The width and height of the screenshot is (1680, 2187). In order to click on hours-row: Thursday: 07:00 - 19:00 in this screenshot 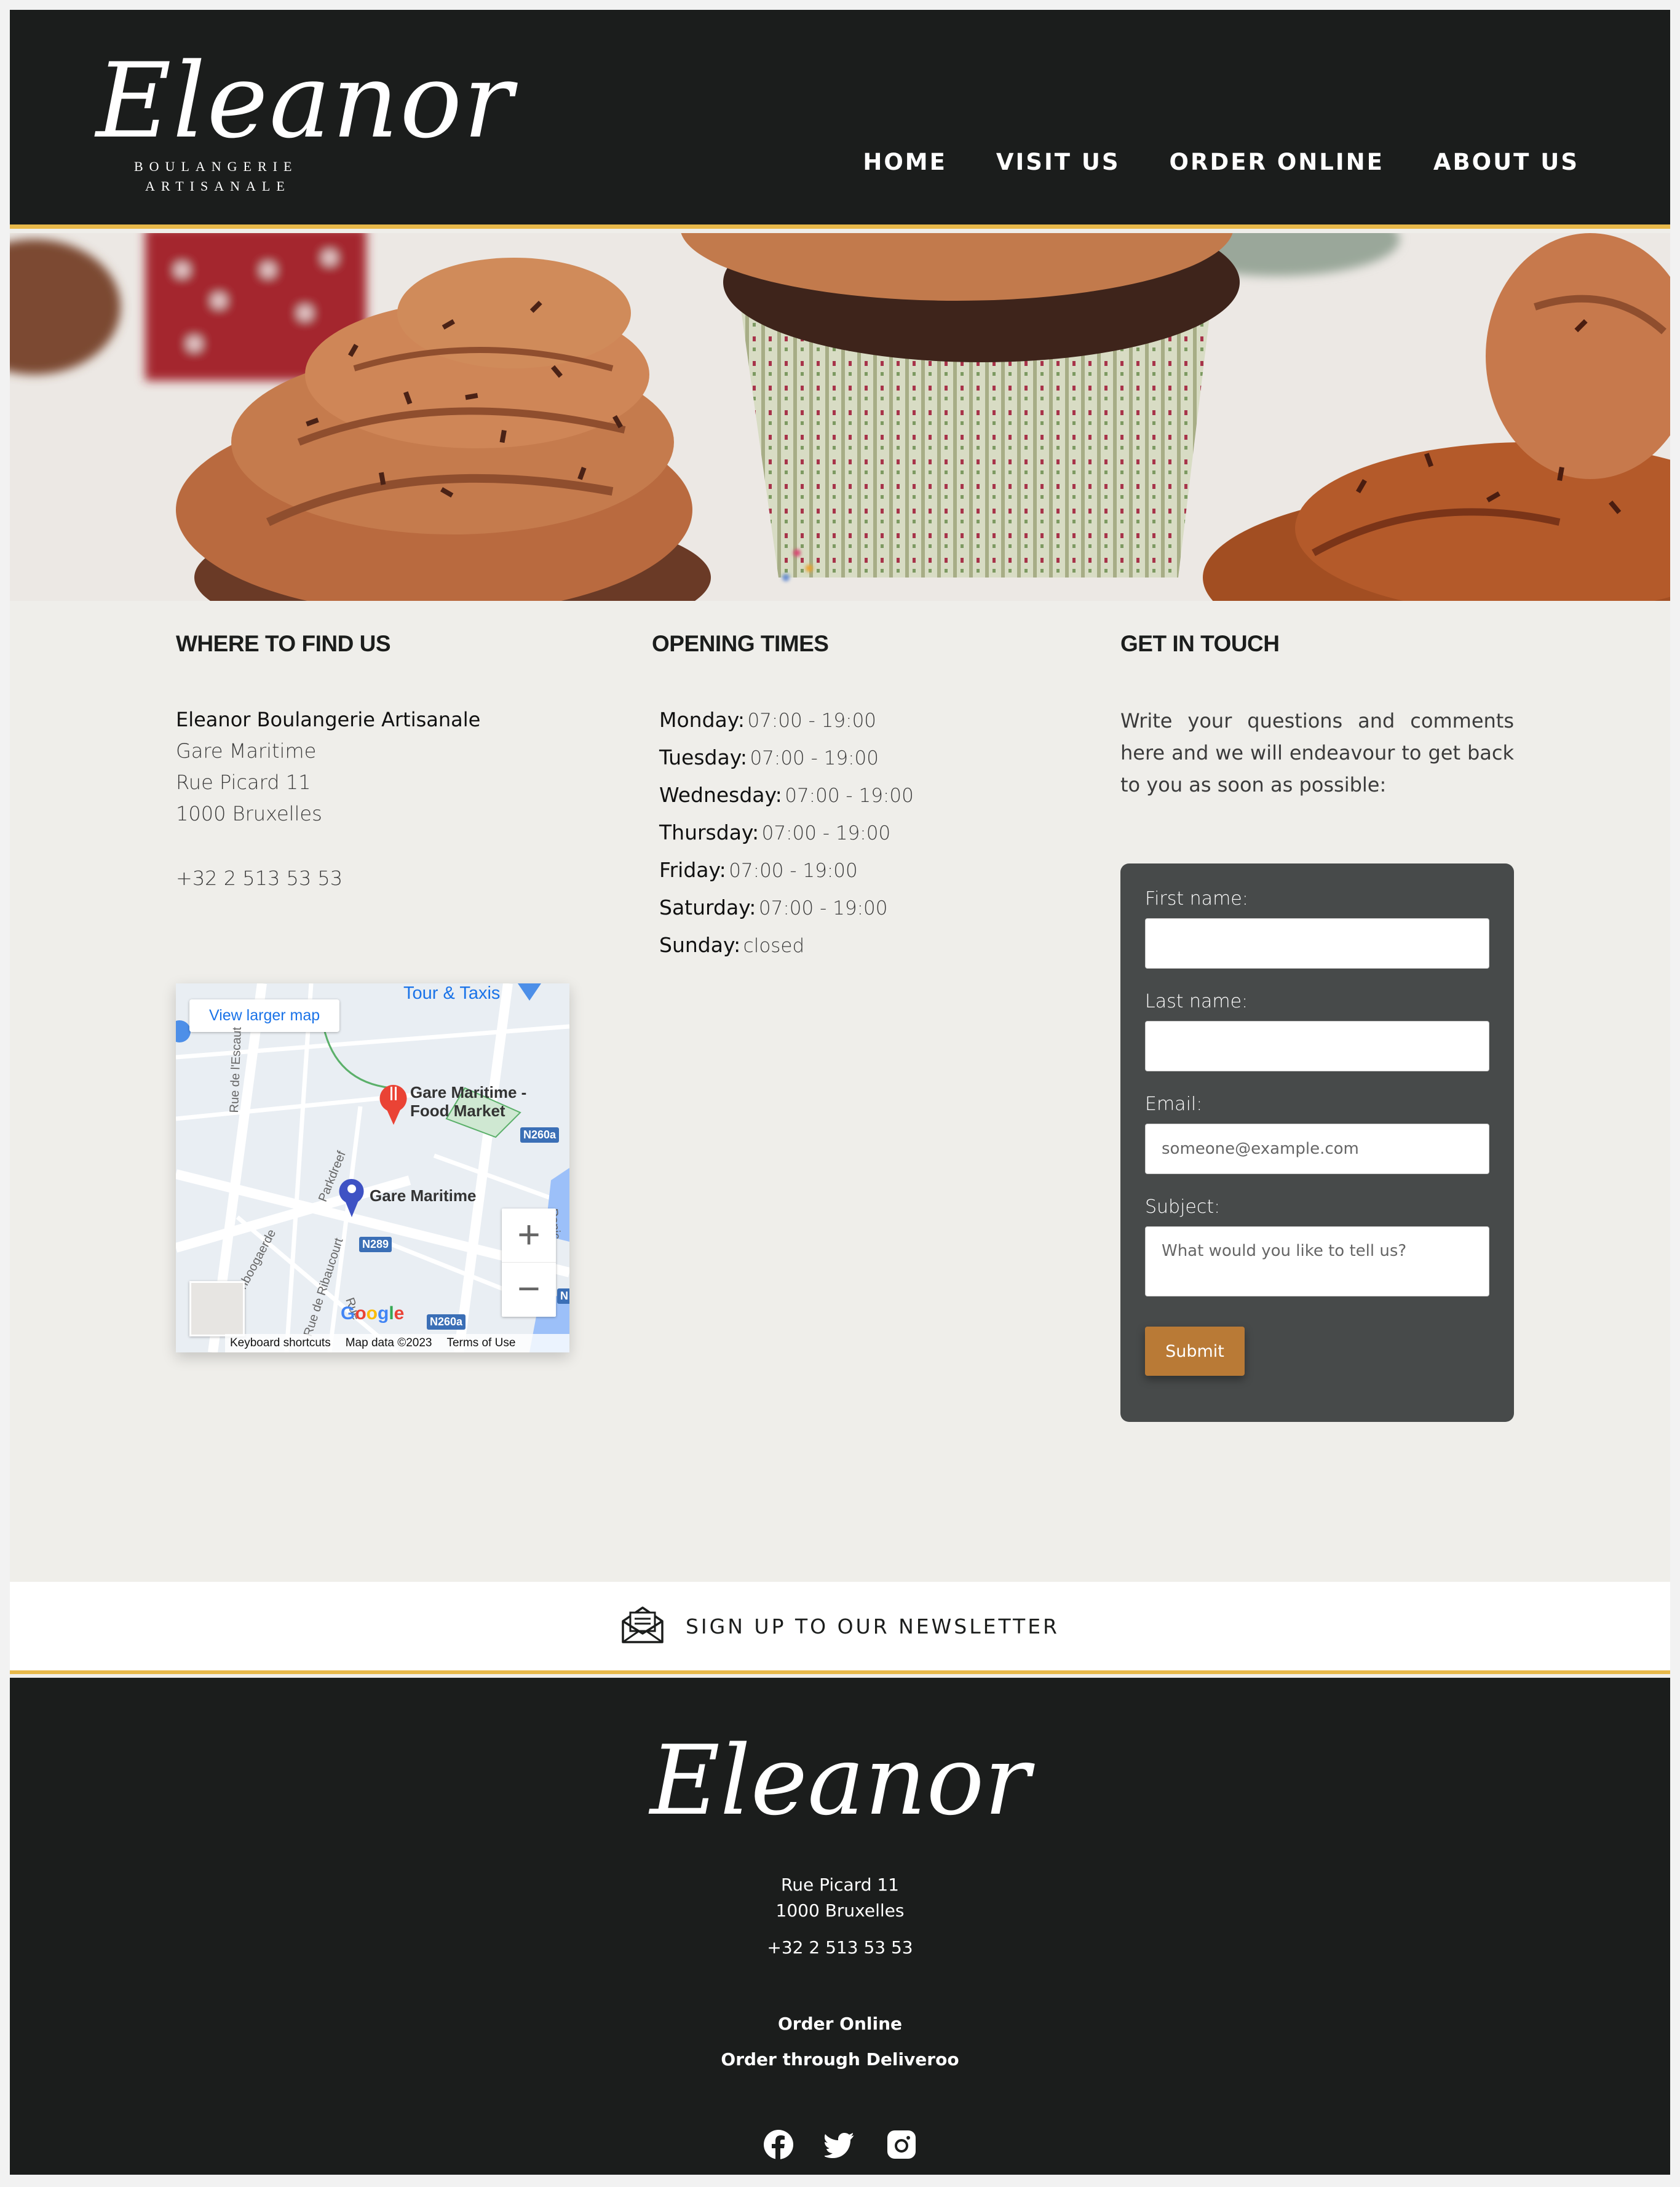, I will do `click(786, 839)`.